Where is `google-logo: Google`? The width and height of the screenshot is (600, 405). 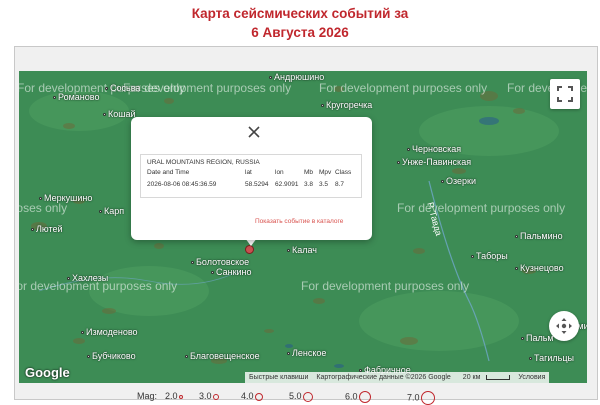
google-logo: Google is located at coordinates (47, 372).